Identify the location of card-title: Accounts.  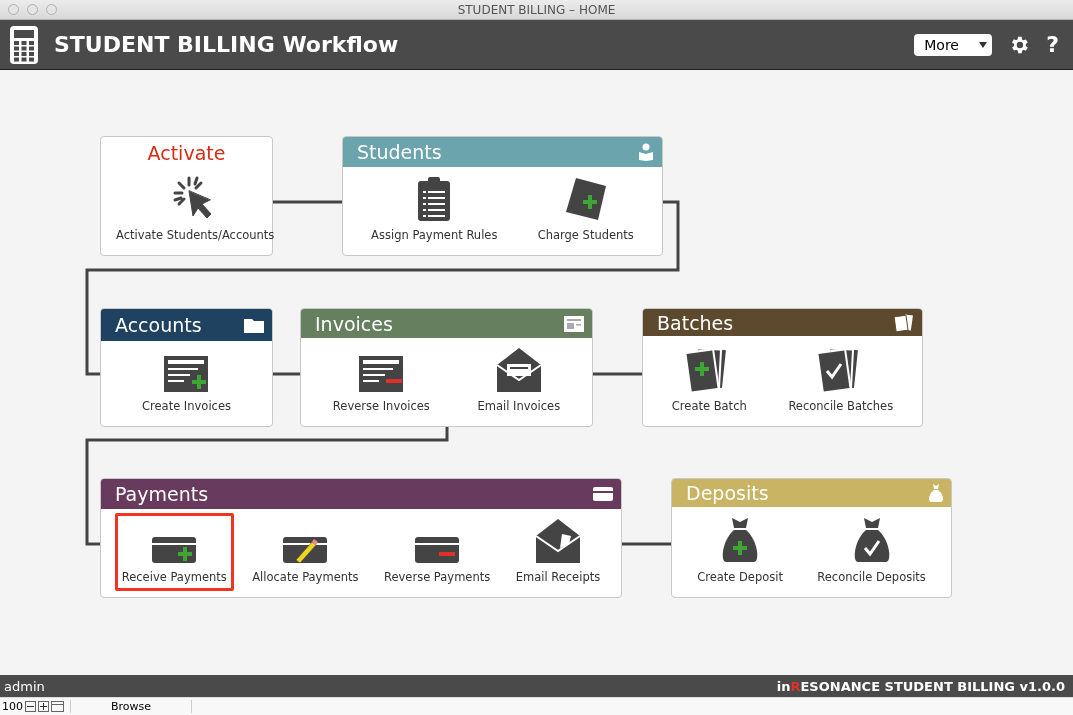
(158, 325).